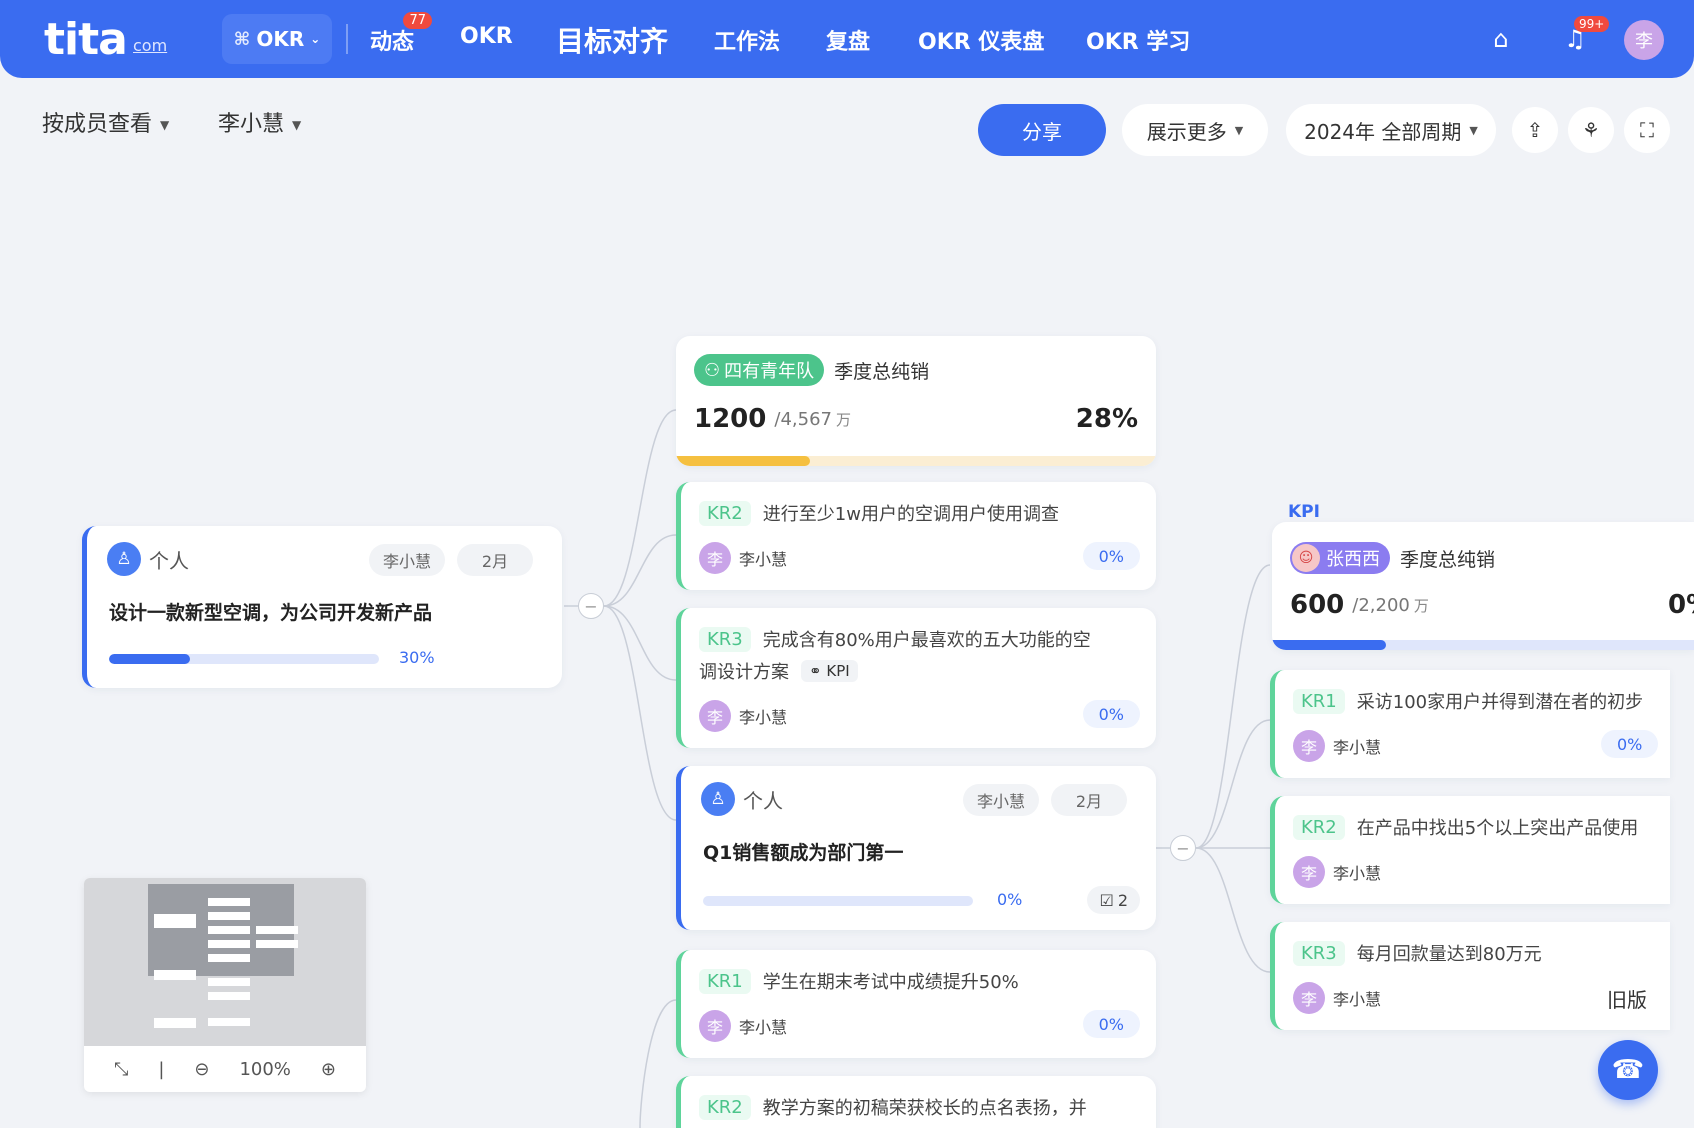  I want to click on kr-text: 教学方案的初稿荣获校长的点名表扬，并, so click(924, 1108).